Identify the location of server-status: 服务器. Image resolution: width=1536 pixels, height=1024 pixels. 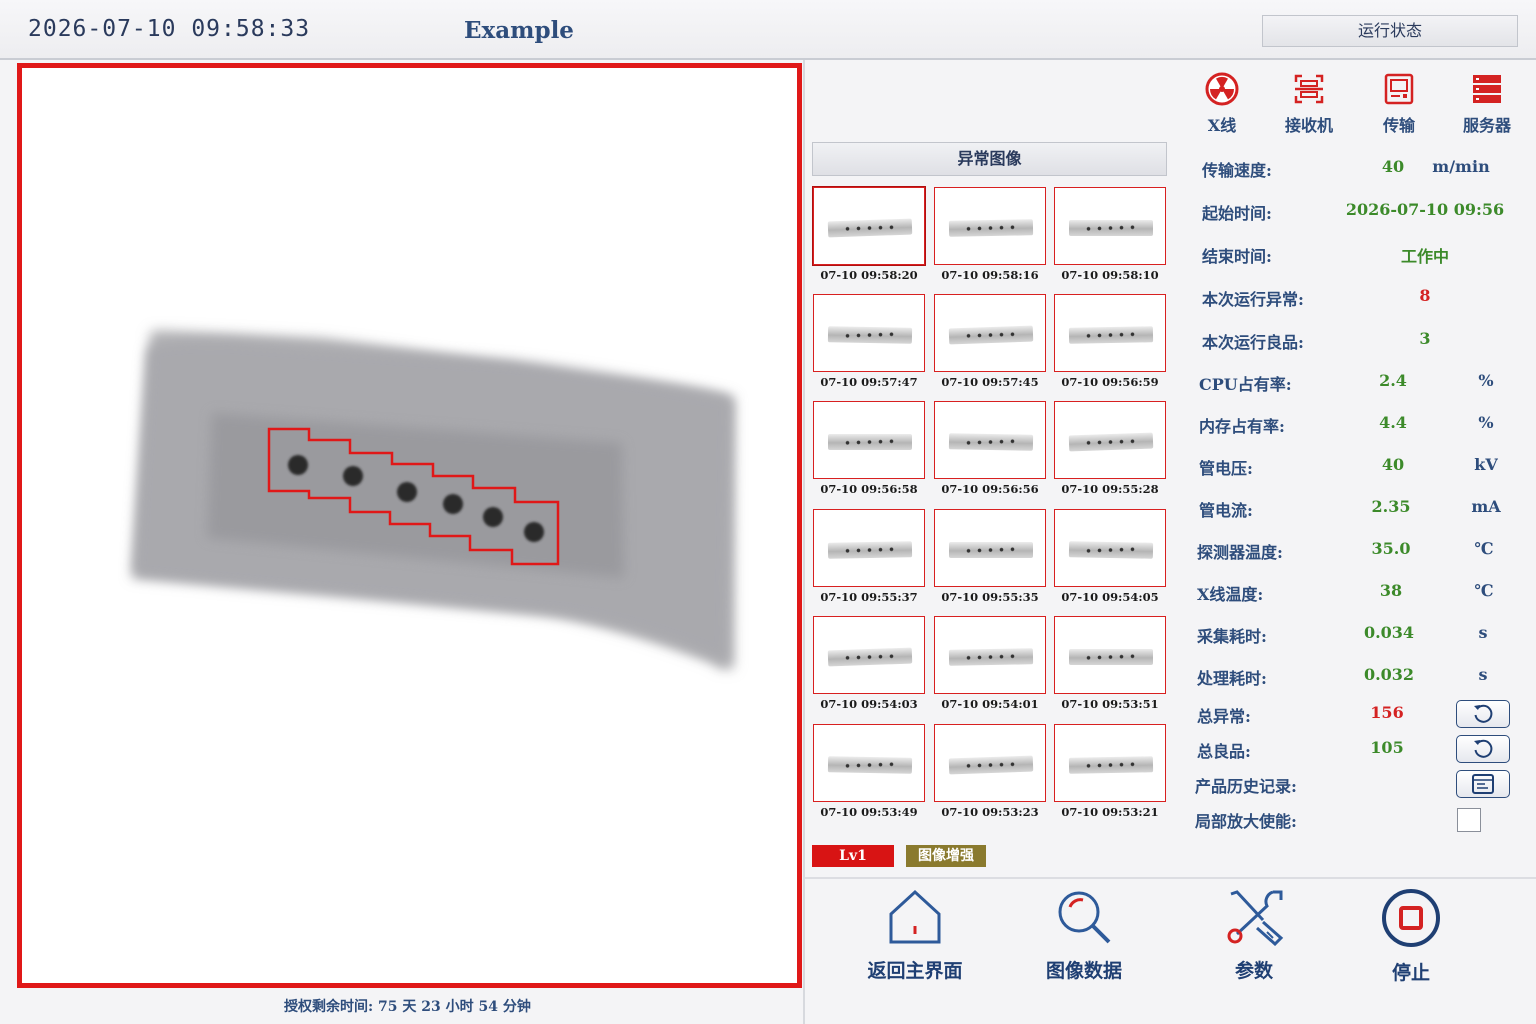
(1487, 104).